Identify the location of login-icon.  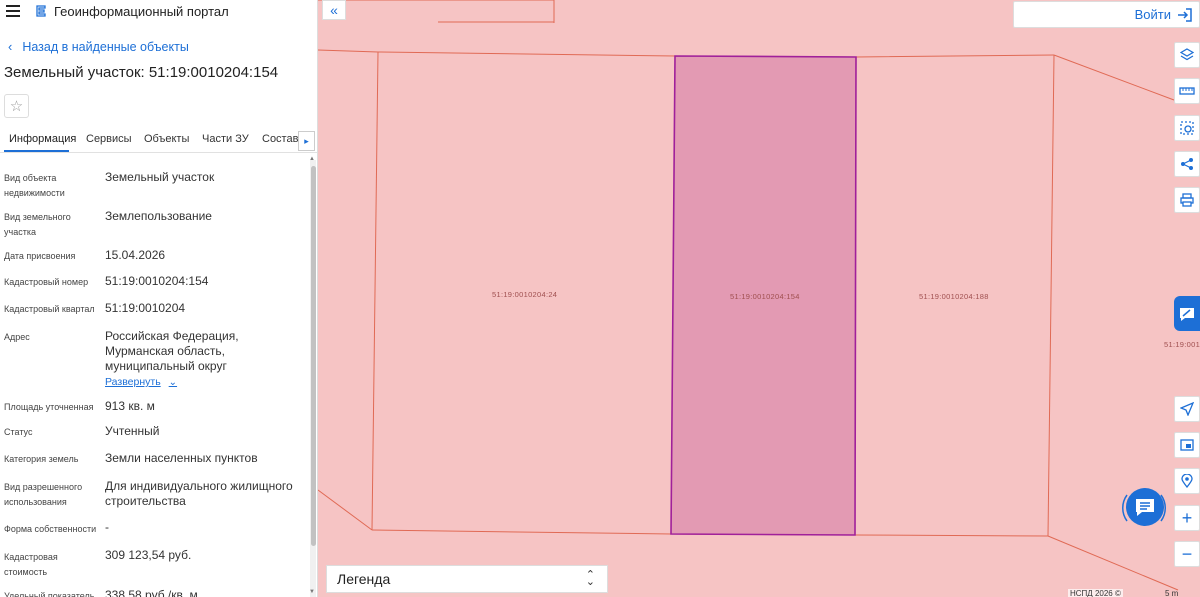
(1185, 14).